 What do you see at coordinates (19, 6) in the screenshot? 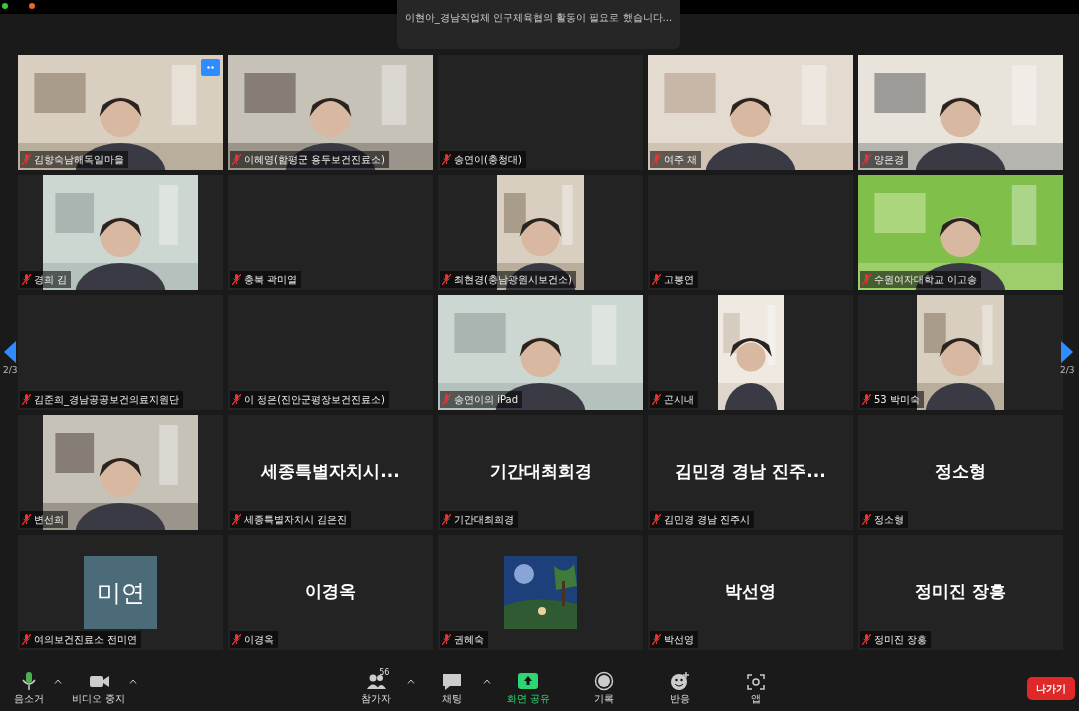
I see `status-icon` at bounding box center [19, 6].